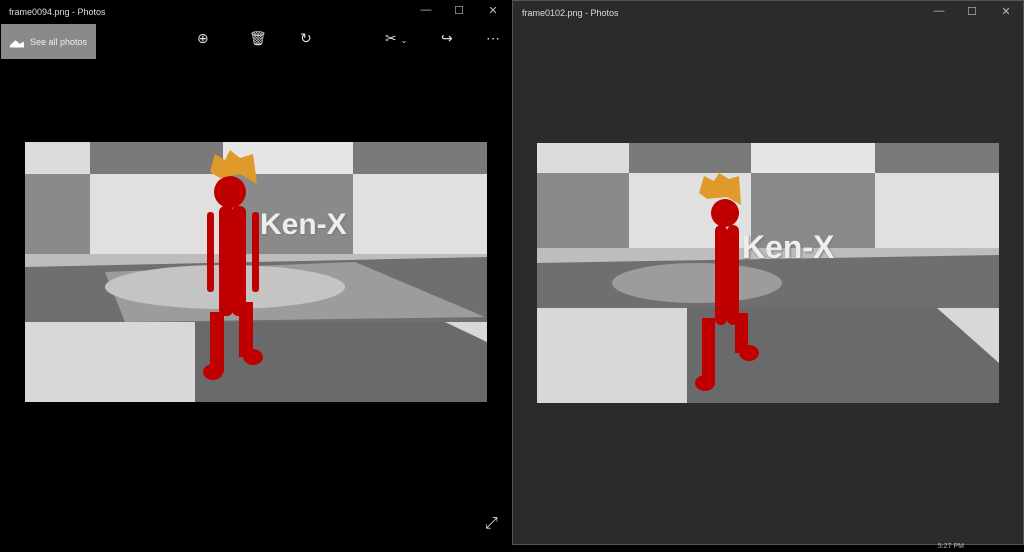 The width and height of the screenshot is (1024, 552). I want to click on edit-icon: ✂ ⌄, so click(396, 38).